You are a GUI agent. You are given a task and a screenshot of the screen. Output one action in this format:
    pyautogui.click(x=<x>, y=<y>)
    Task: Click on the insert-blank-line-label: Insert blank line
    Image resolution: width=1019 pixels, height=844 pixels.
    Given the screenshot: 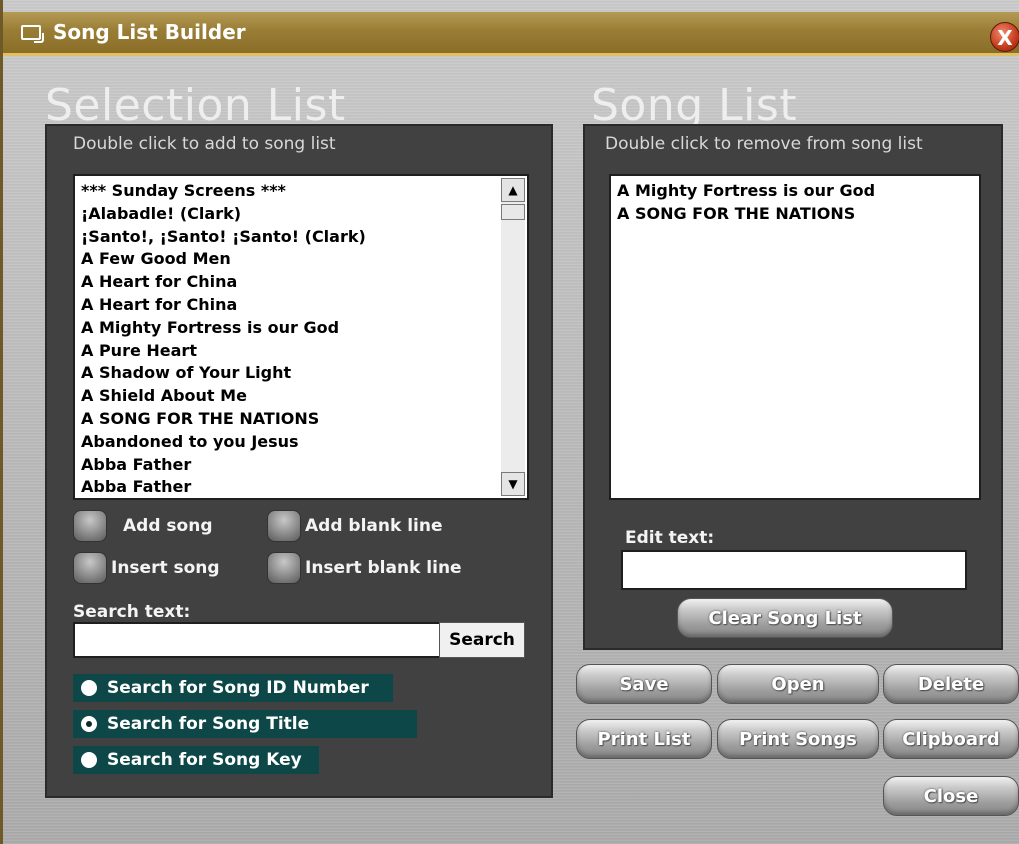 What is the action you would take?
    pyautogui.click(x=383, y=568)
    